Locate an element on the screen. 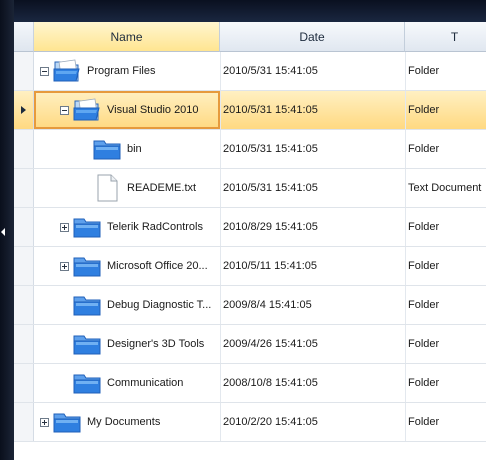 The width and height of the screenshot is (486, 460). name-cell: Program Files is located at coordinates (121, 71).